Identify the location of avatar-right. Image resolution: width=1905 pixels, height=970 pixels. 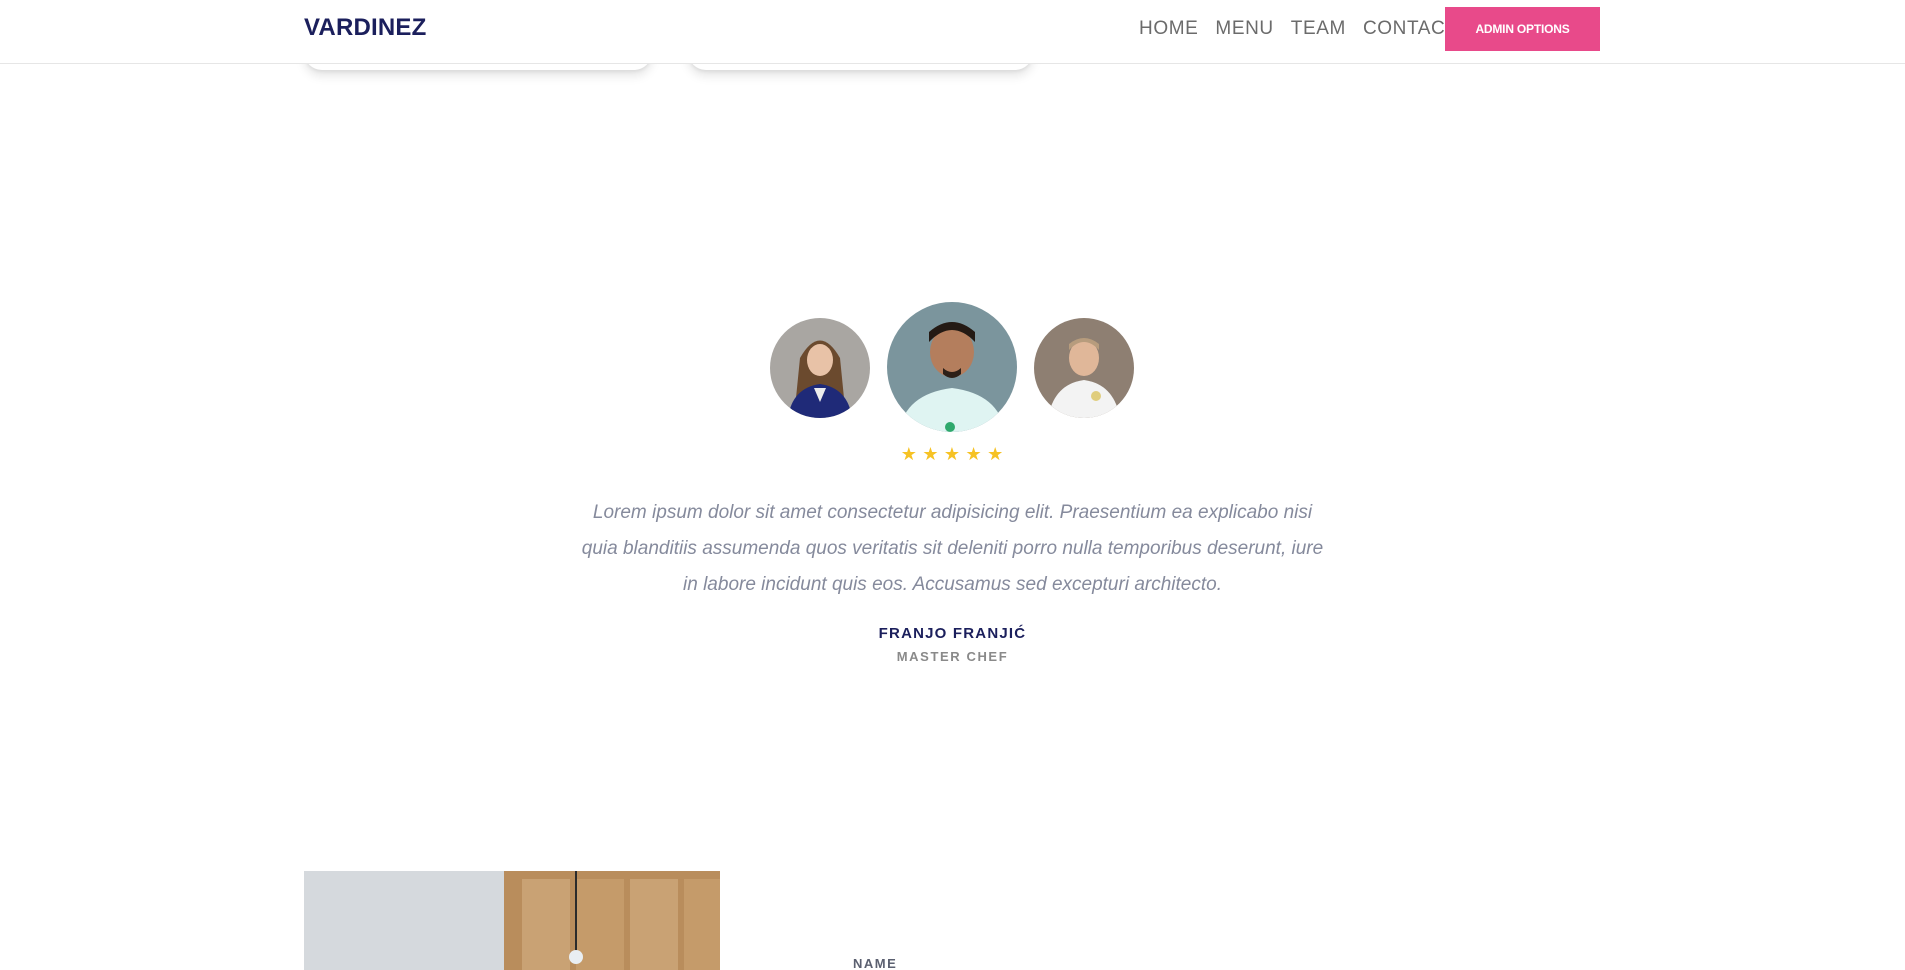
(1084, 368).